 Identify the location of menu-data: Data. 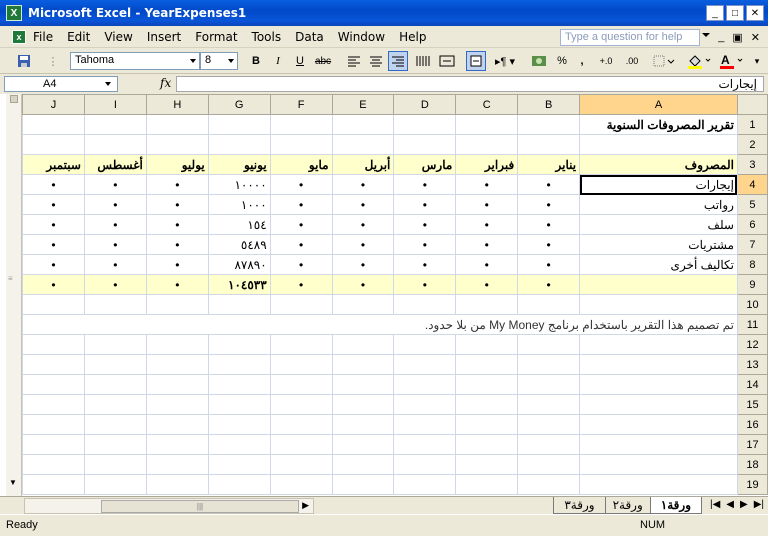
(309, 37).